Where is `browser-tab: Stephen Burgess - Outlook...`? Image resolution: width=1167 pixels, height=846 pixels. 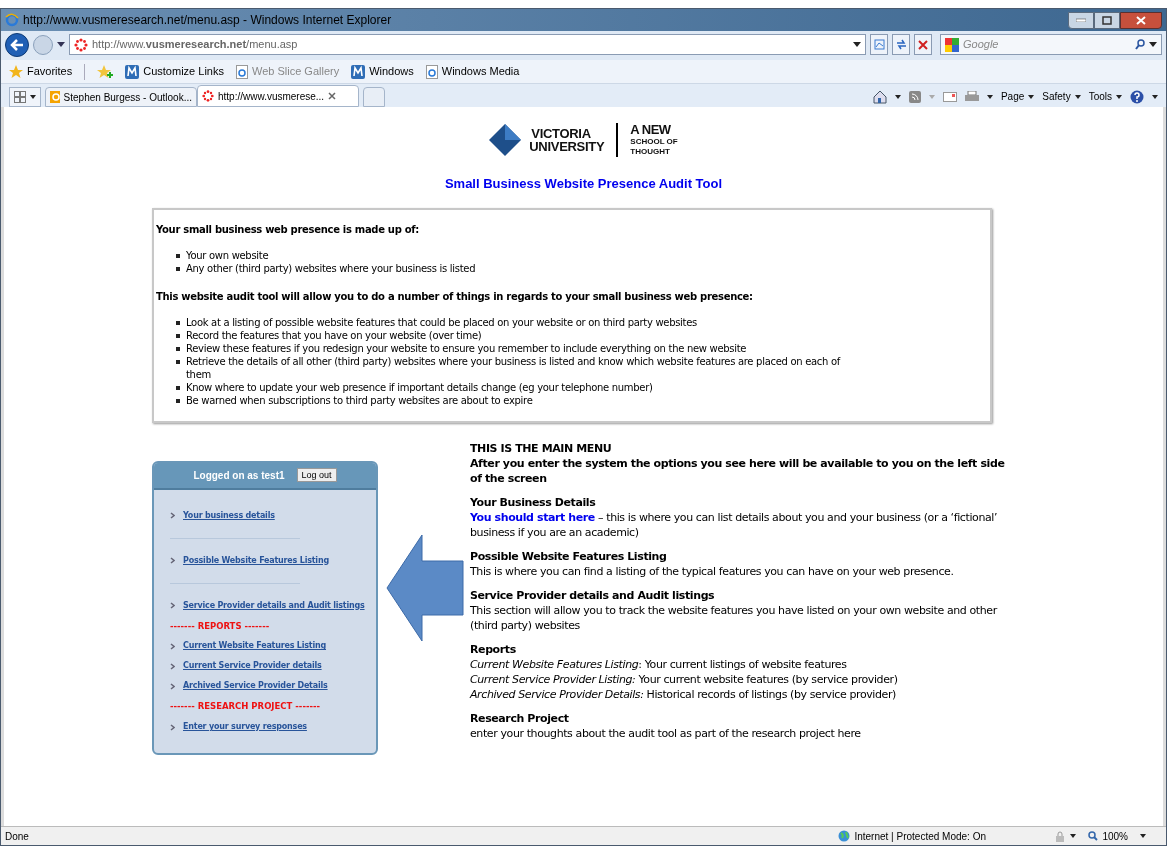
browser-tab: Stephen Burgess - Outlook... is located at coordinates (121, 97).